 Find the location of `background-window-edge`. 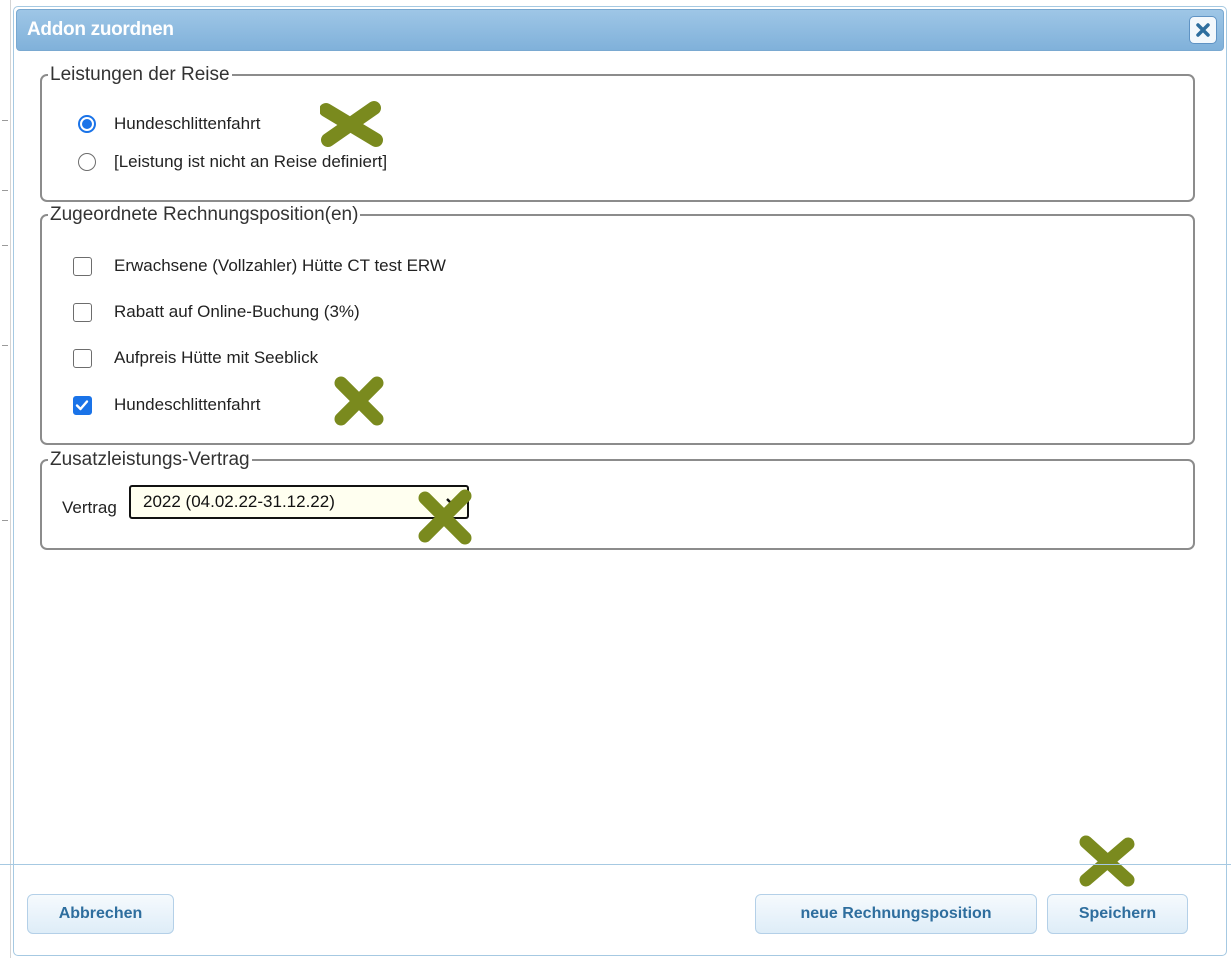

background-window-edge is located at coordinates (5, 479).